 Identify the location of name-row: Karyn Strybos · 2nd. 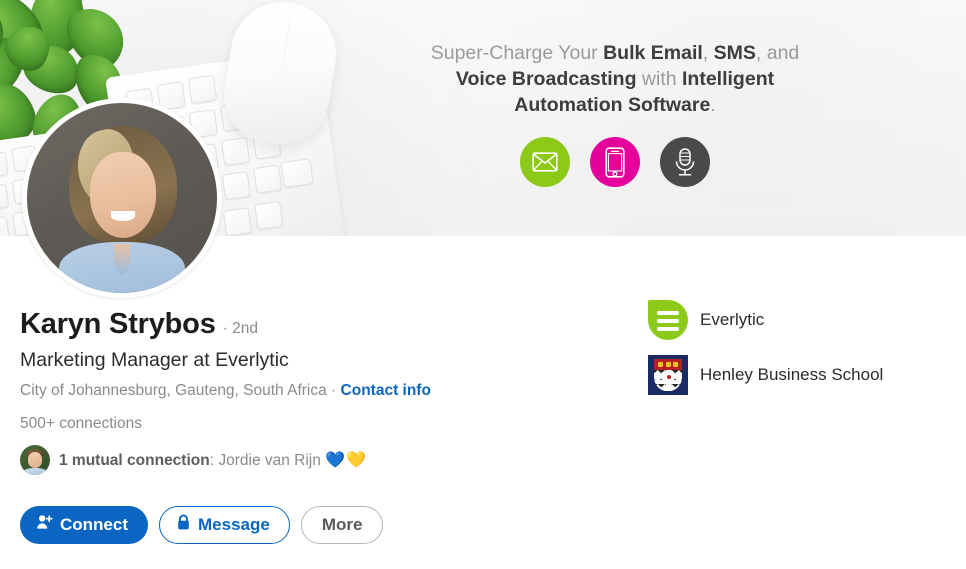
(139, 324).